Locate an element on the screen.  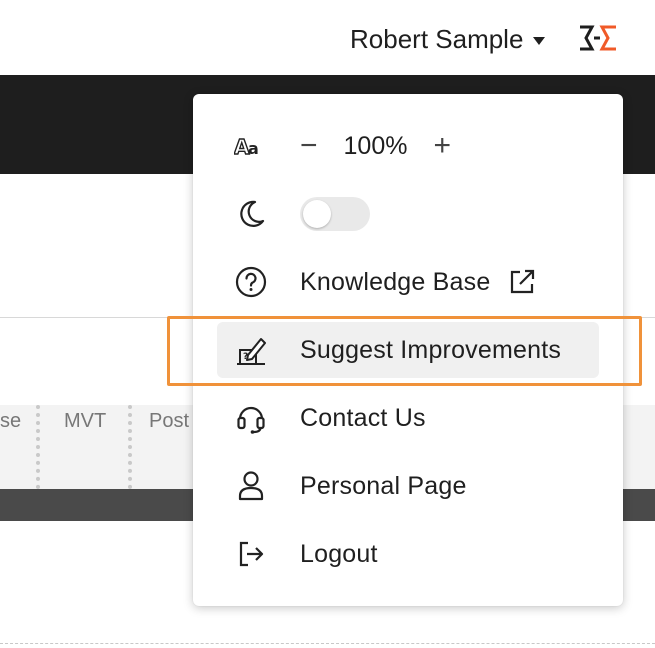
zoom-out-button: − is located at coordinates (309, 146).